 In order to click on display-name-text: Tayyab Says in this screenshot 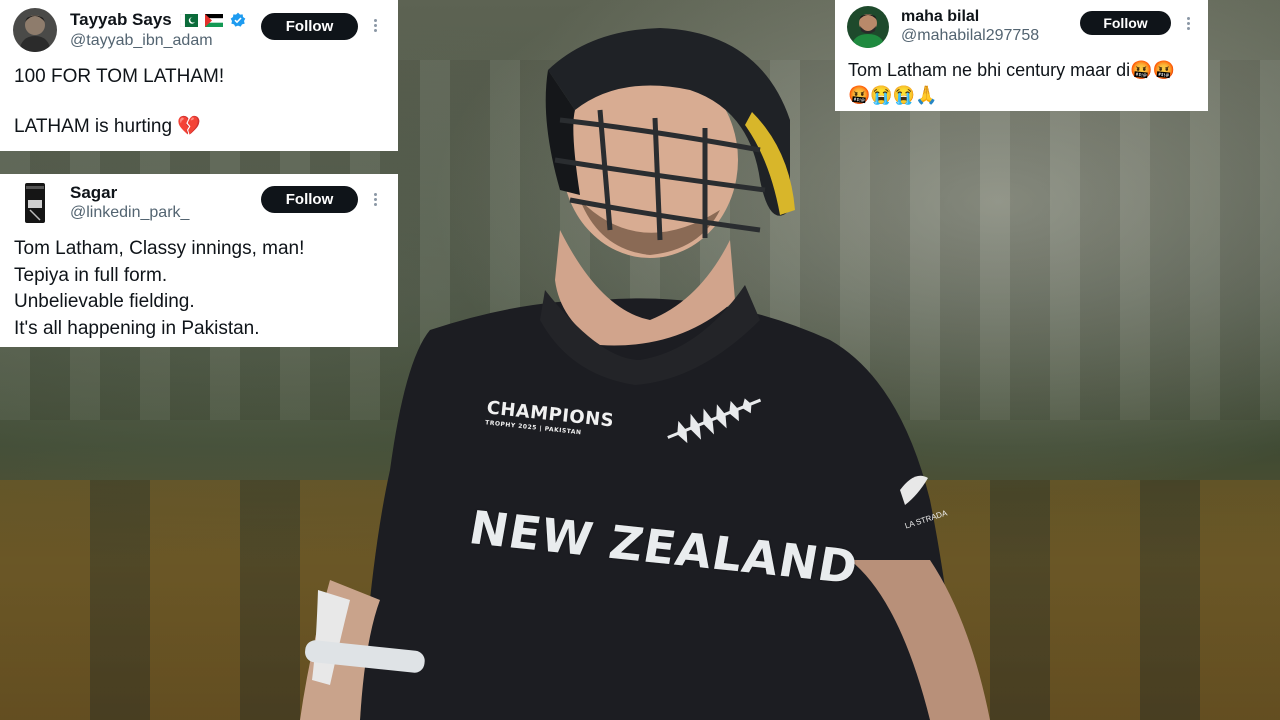, I will do `click(121, 19)`.